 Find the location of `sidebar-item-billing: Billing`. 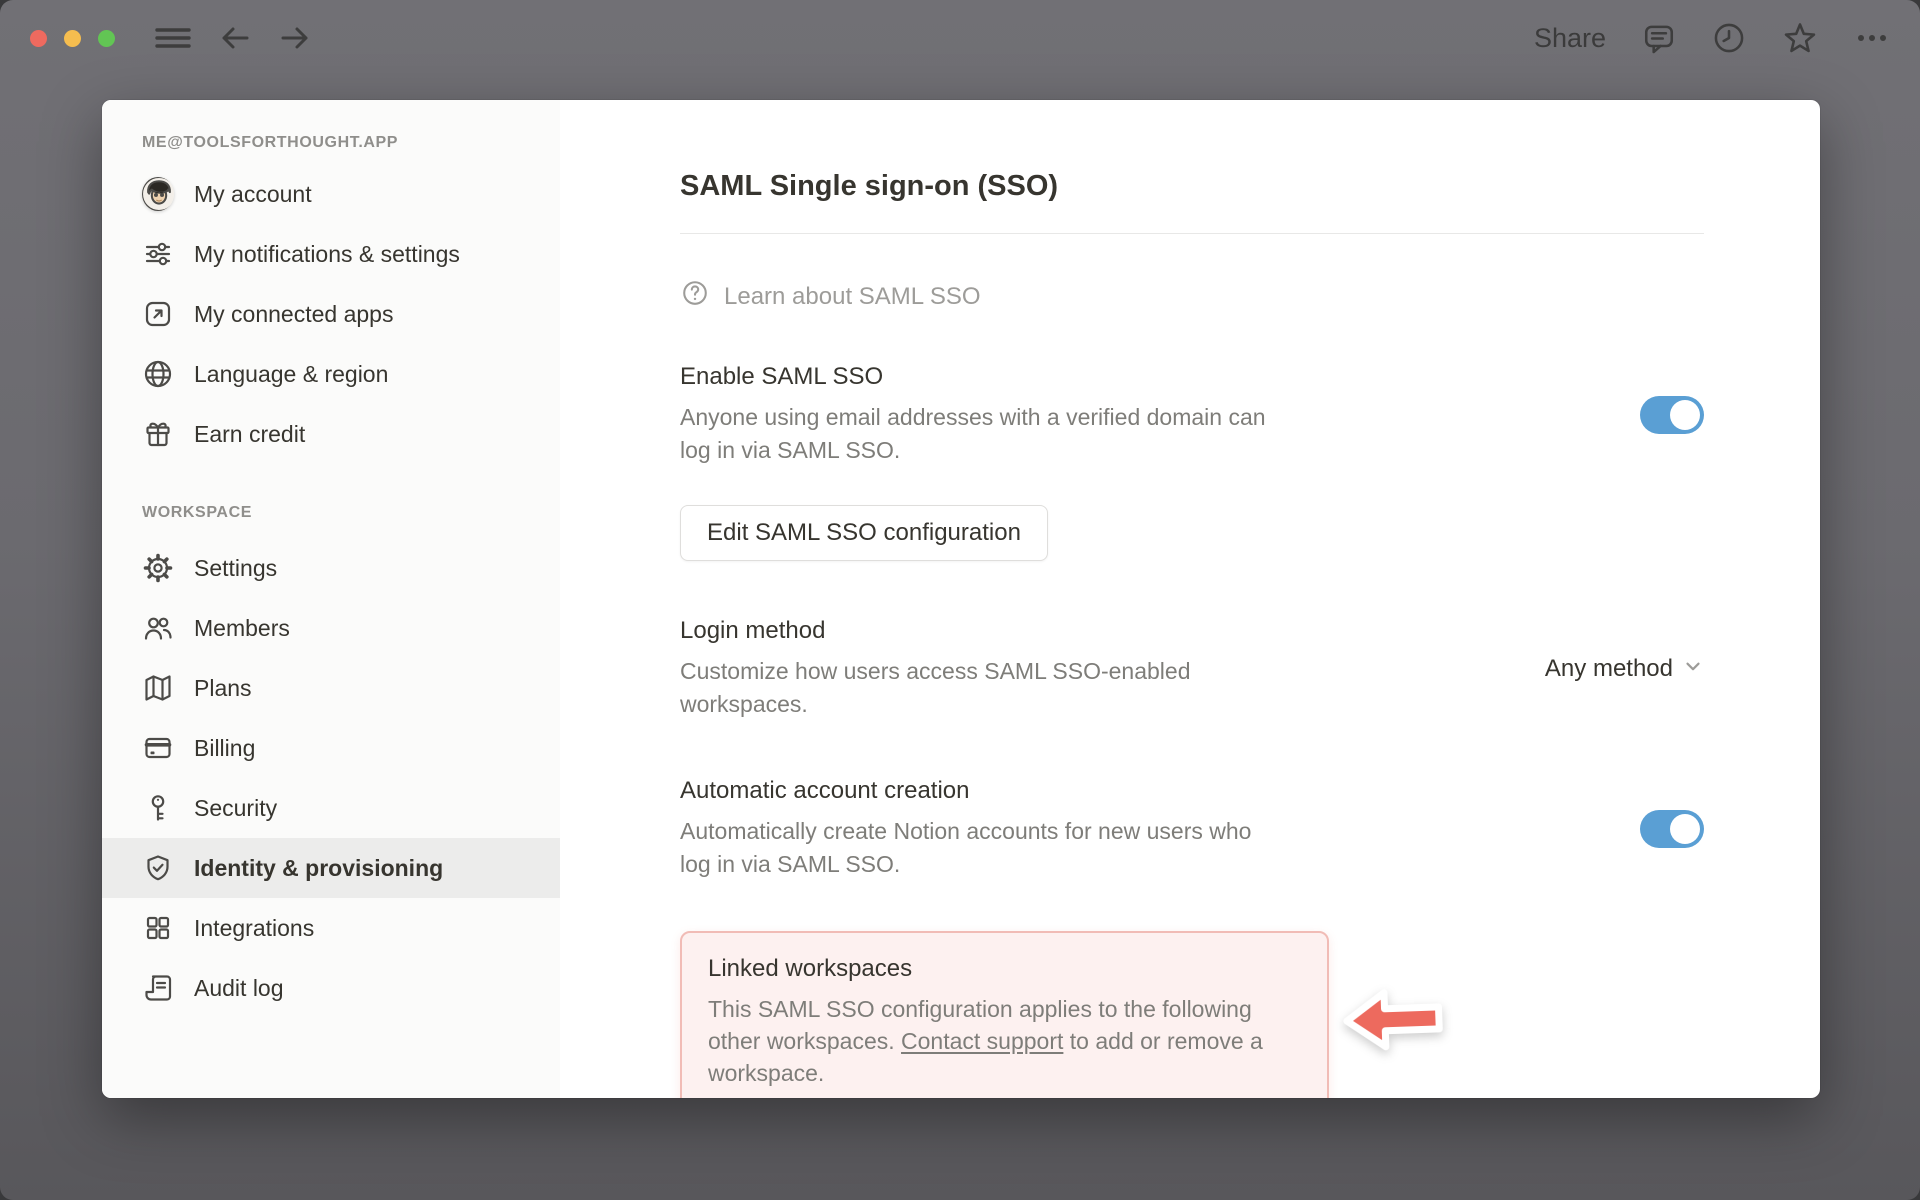

sidebar-item-billing: Billing is located at coordinates (331, 748).